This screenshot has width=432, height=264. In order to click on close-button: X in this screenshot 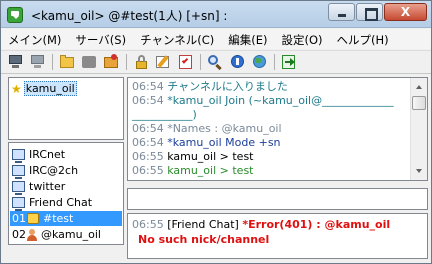, I will do `click(405, 12)`.